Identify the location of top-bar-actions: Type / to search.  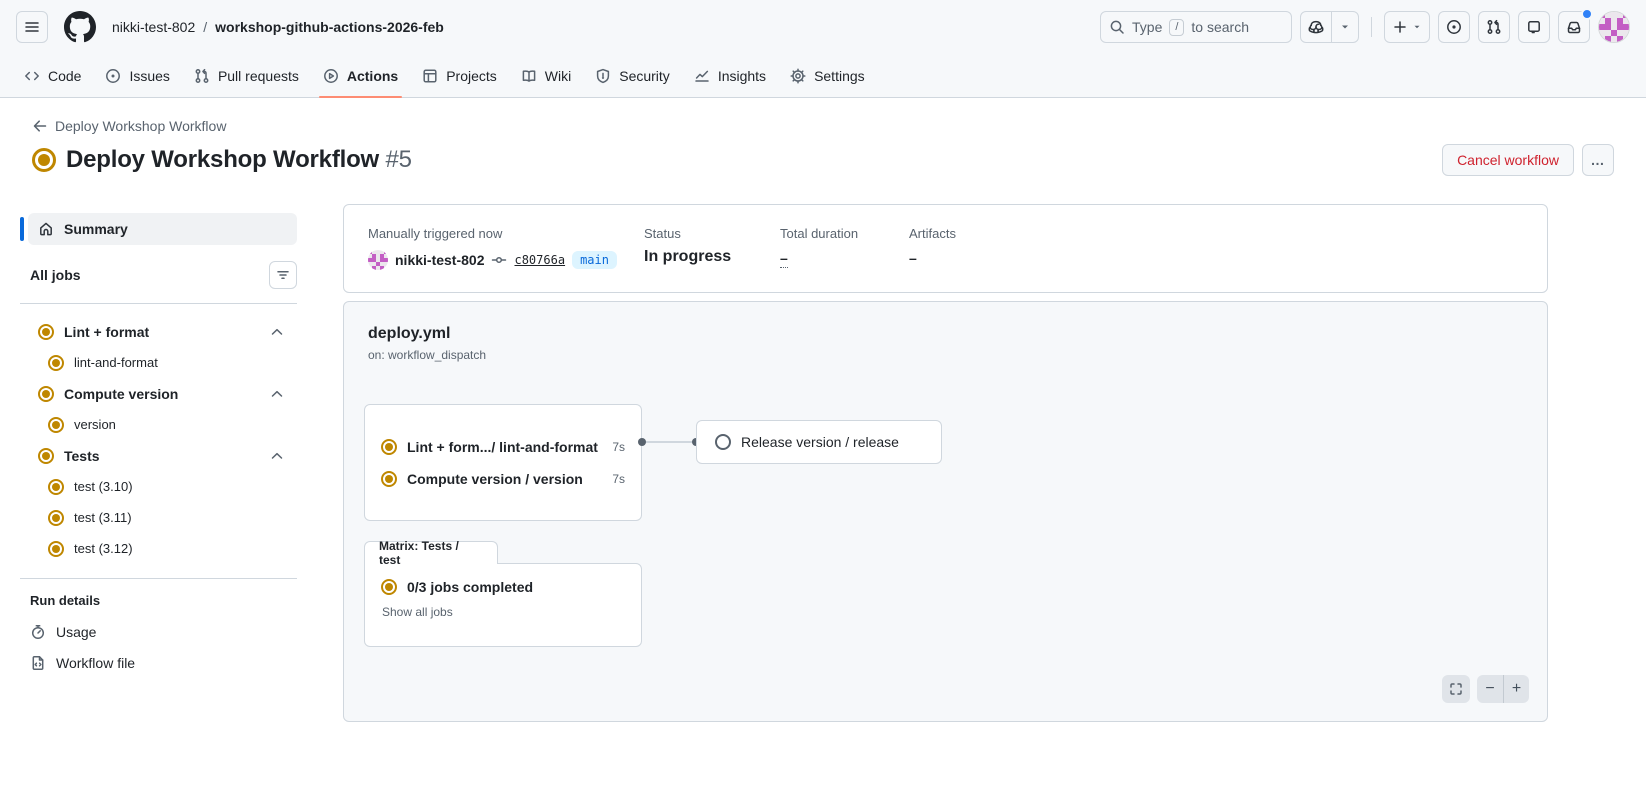
(1365, 25).